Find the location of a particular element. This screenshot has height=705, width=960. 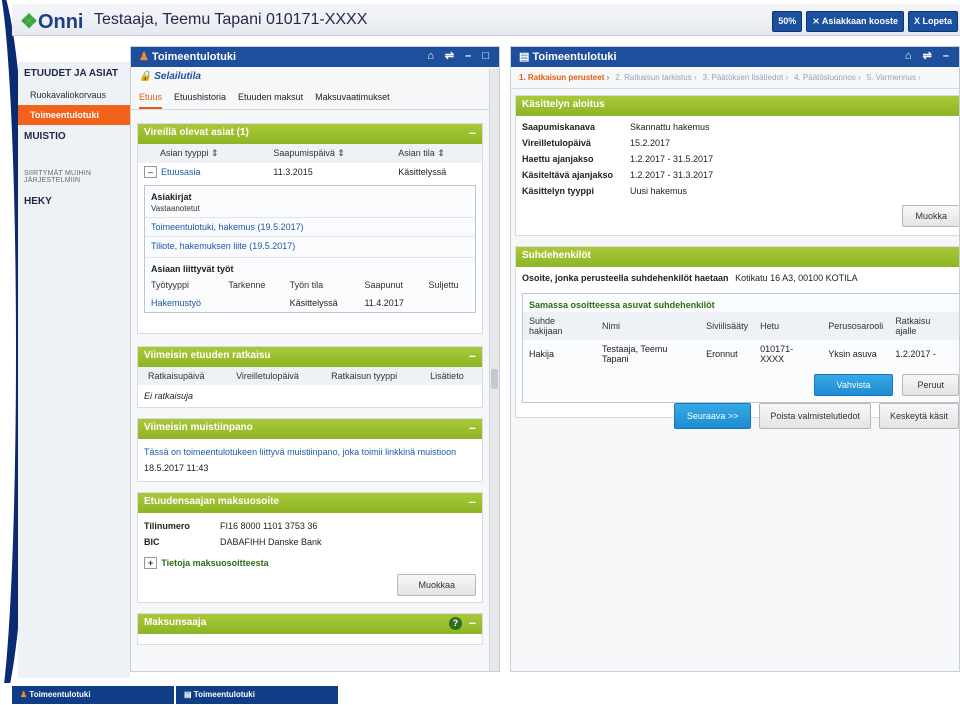

processing-start-actions: Muokka is located at coordinates (737, 217).